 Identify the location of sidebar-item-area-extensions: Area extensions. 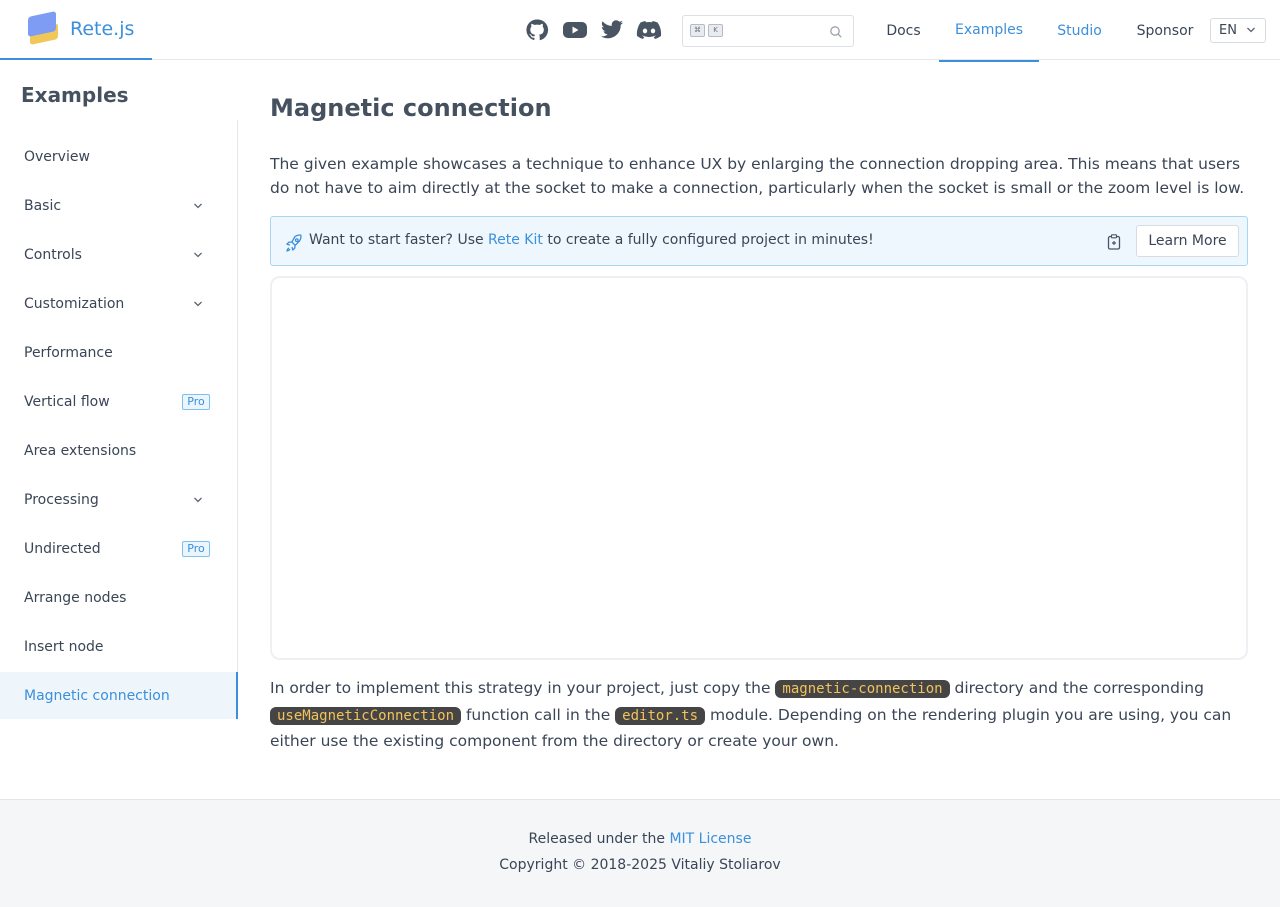
(118, 450).